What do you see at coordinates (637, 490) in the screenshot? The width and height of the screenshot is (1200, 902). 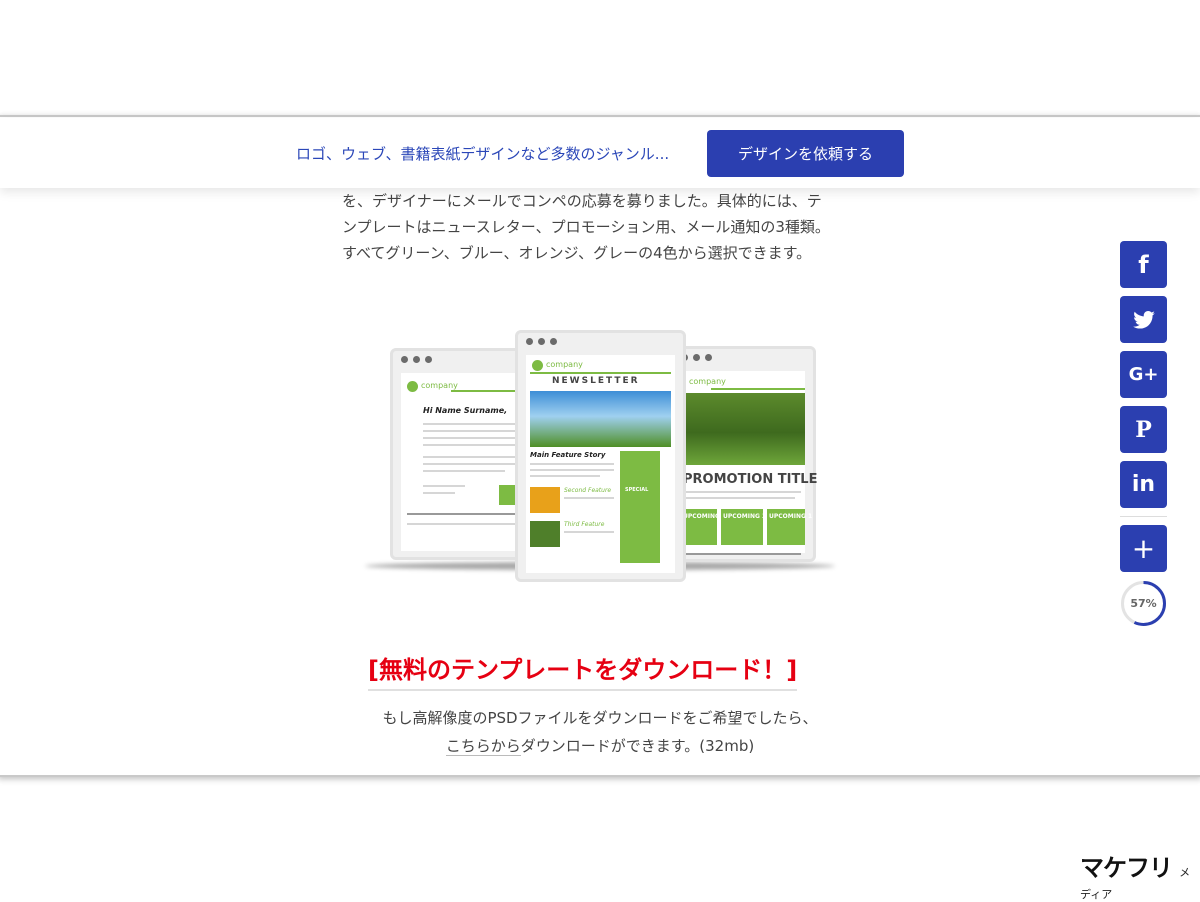 I see `special-label: SPECIAL` at bounding box center [637, 490].